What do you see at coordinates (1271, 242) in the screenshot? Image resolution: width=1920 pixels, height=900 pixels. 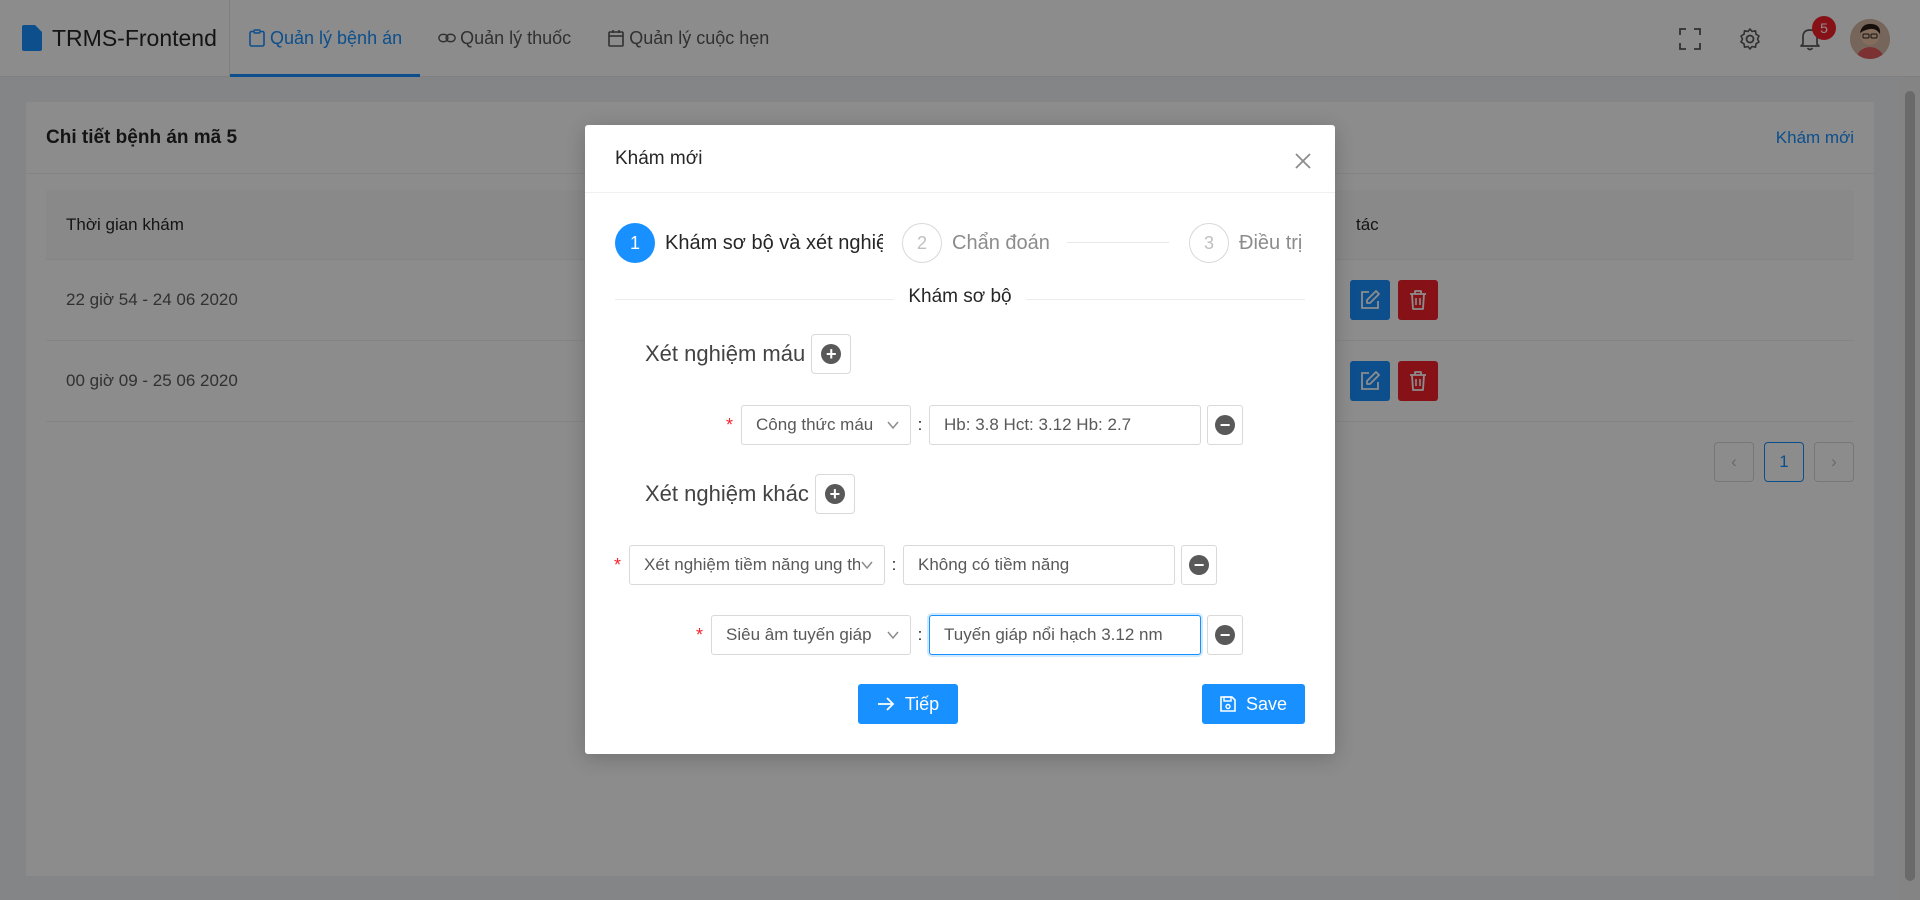 I see `step-label: Điều trị` at bounding box center [1271, 242].